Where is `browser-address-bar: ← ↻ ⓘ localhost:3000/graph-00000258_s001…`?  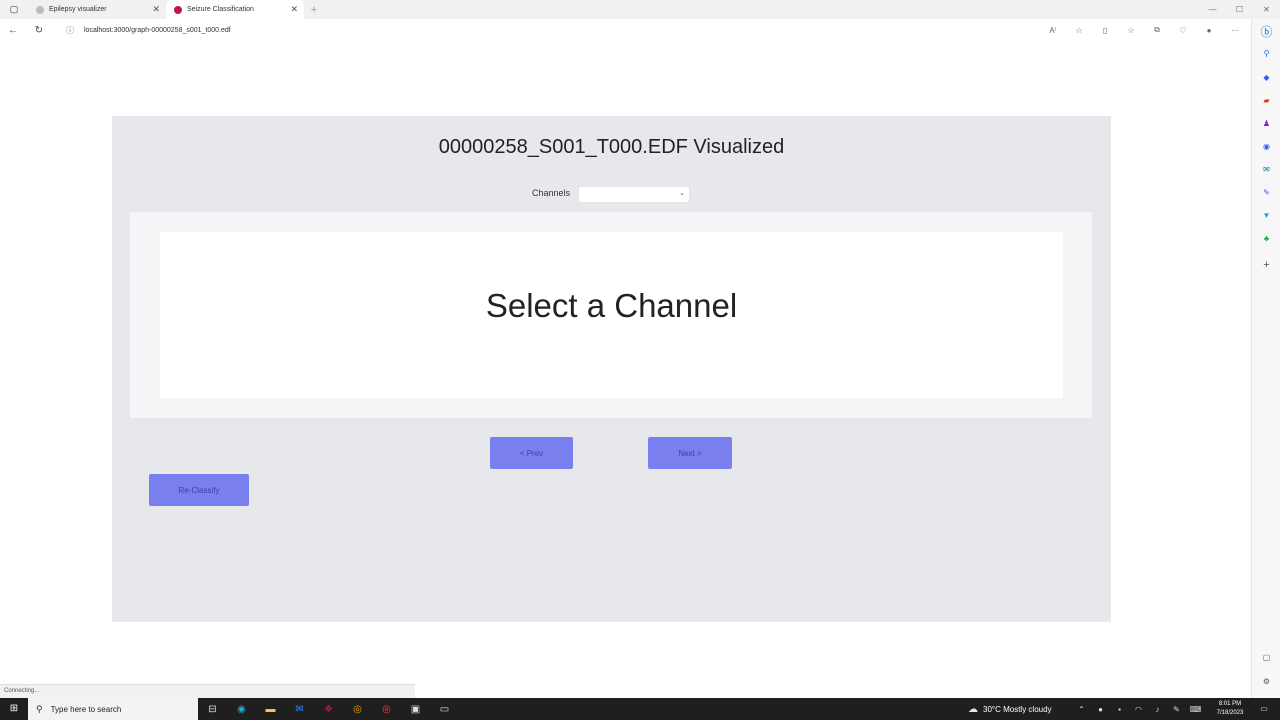
browser-address-bar: ← ↻ ⓘ localhost:3000/graph-00000258_s001… is located at coordinates (640, 30).